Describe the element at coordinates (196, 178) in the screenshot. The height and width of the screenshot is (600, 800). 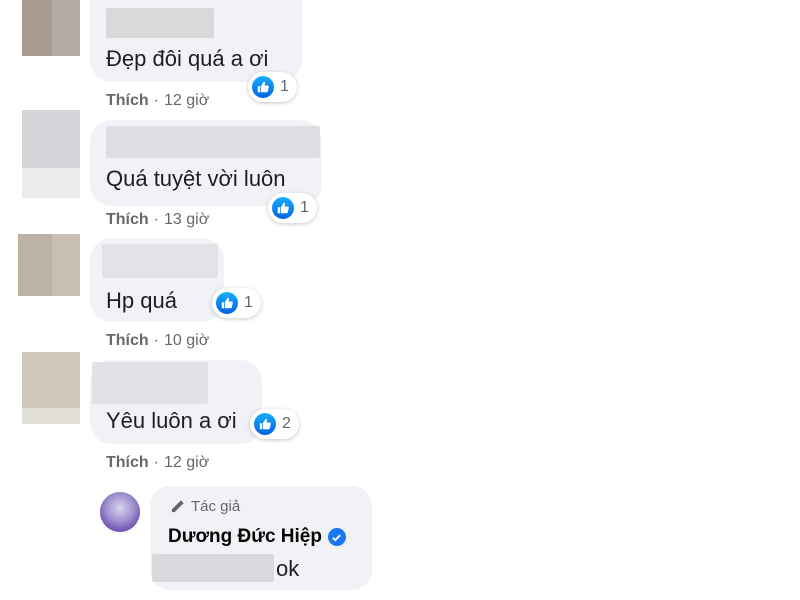
I see `comment-text: Quá tuyệt vời luôn` at that location.